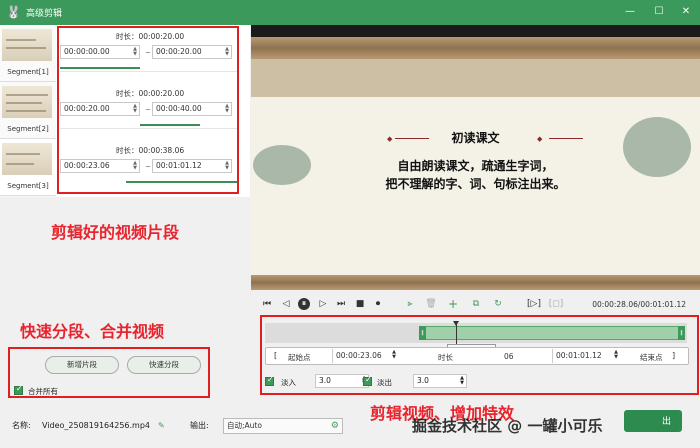  Describe the element at coordinates (586, 356) in the screenshot. I see `end-point-input: 00:01:01.12 ▲ ▼` at that location.